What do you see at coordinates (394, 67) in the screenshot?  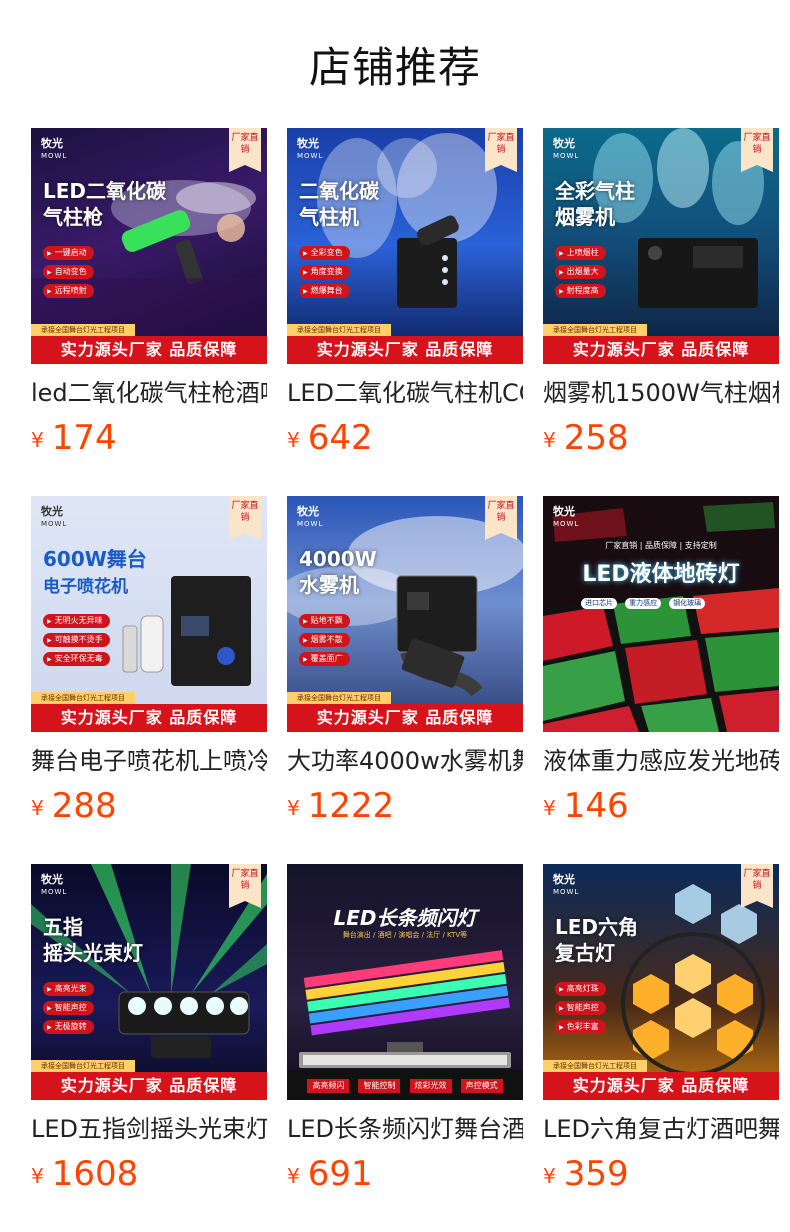 I see `section-title: 店铺推荐` at bounding box center [394, 67].